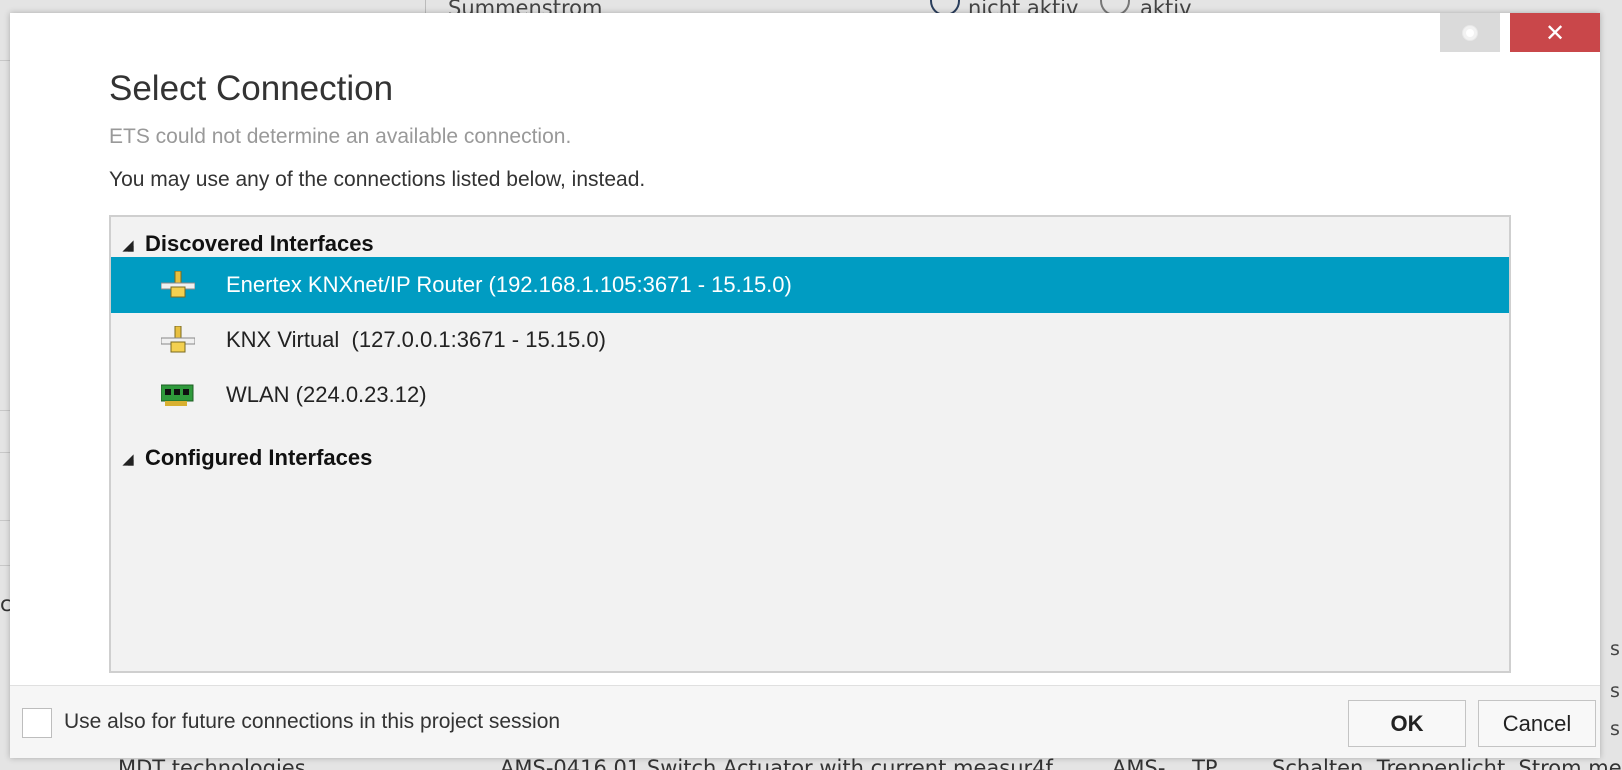  I want to click on ok-button: OK, so click(1407, 723).